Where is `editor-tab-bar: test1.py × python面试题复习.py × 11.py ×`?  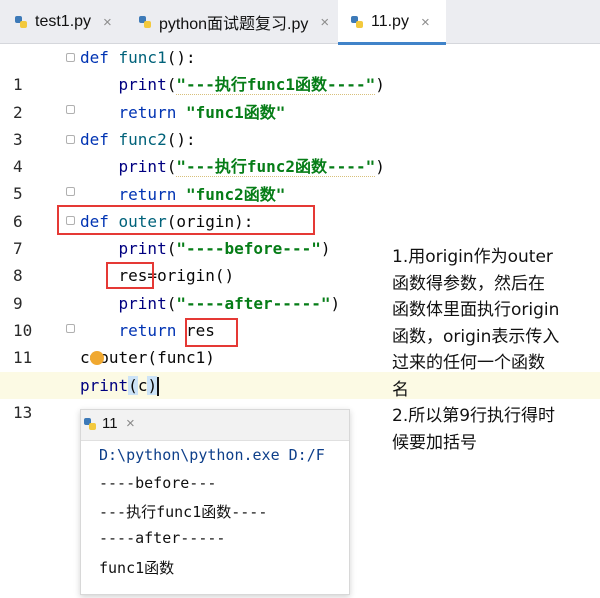
editor-tab-bar: test1.py × python面试题复习.py × 11.py × is located at coordinates (300, 22).